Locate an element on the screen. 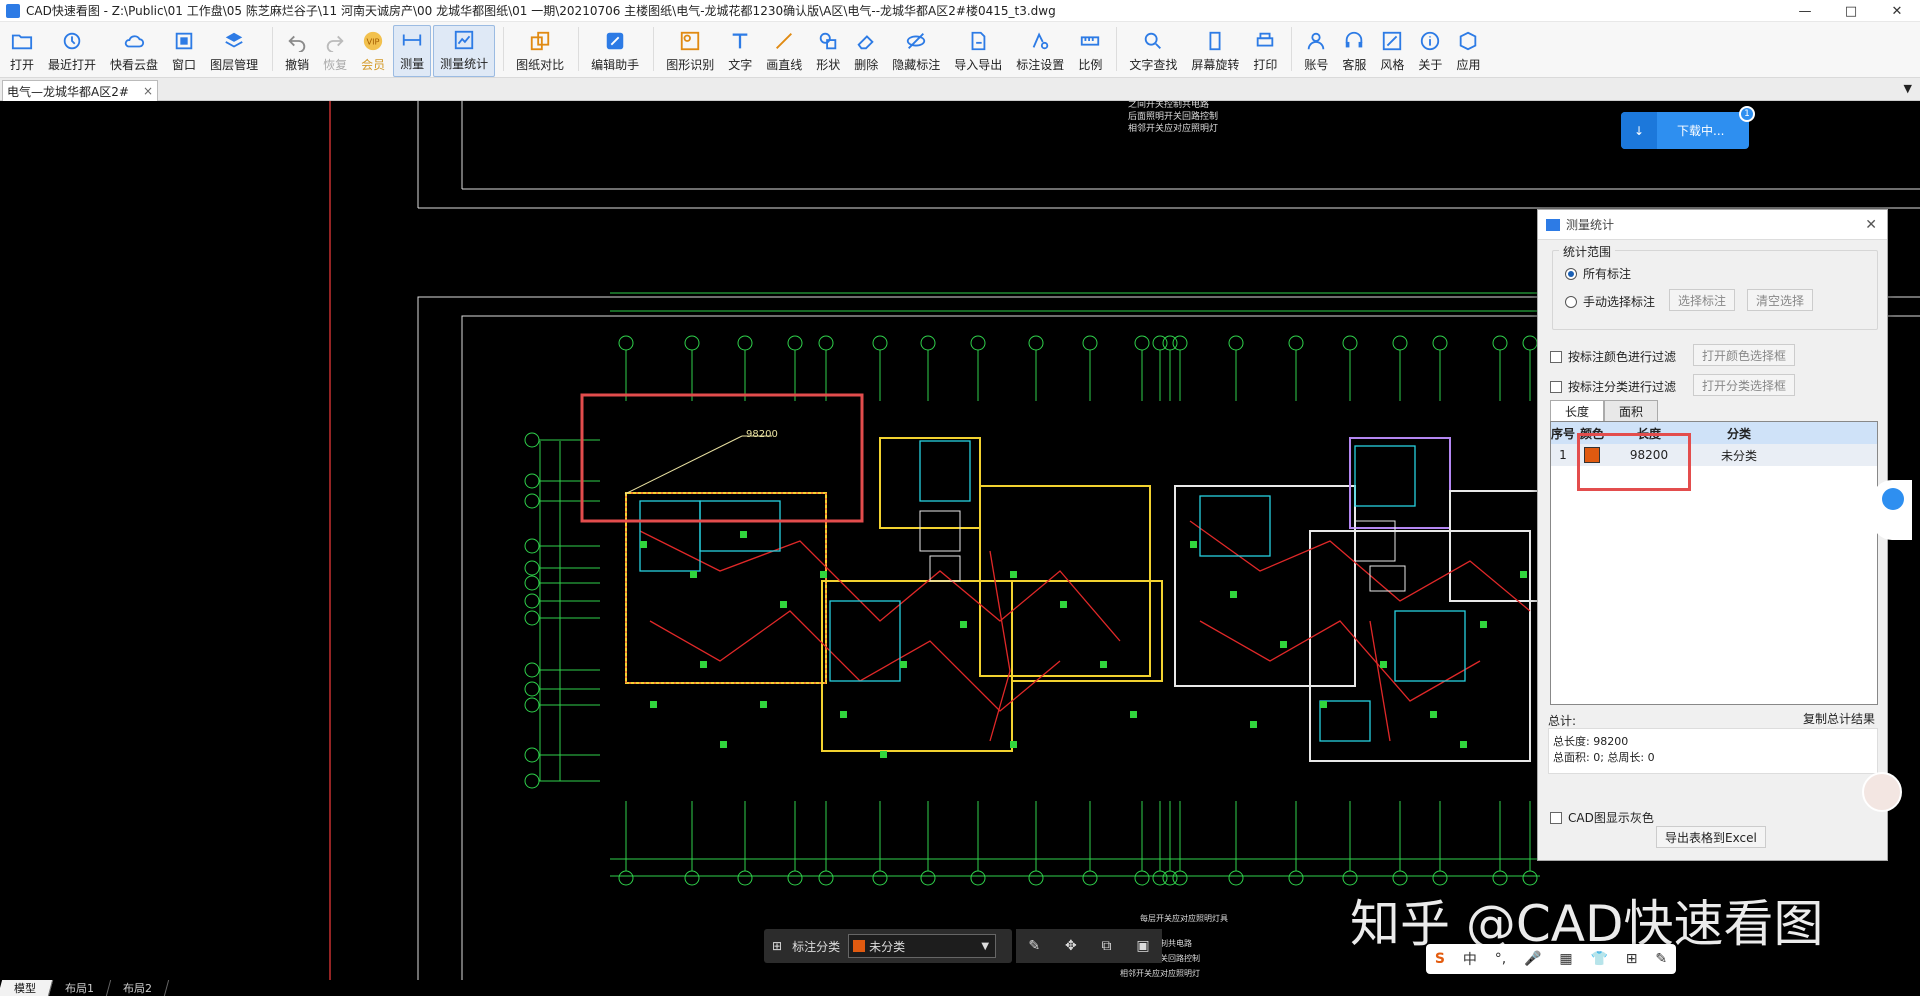 The height and width of the screenshot is (996, 1920). text-button: 文字 is located at coordinates (740, 51).